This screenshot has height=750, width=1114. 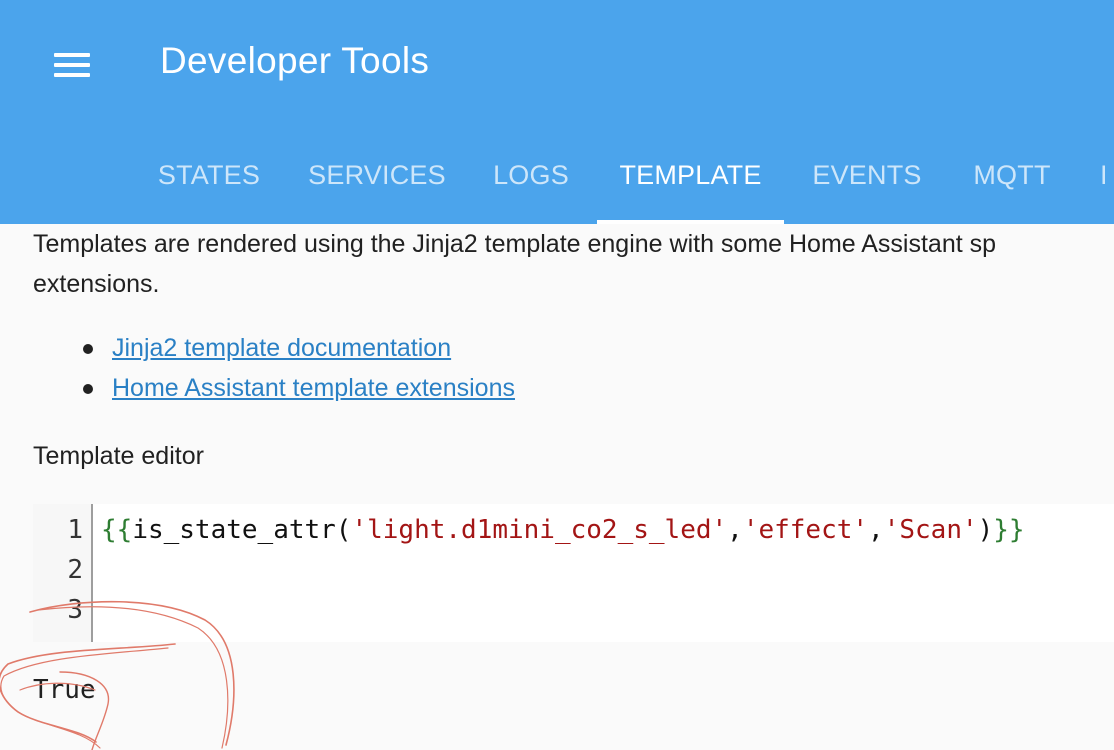 I want to click on list-item: Jinja2 template documentation, so click(x=297, y=348).